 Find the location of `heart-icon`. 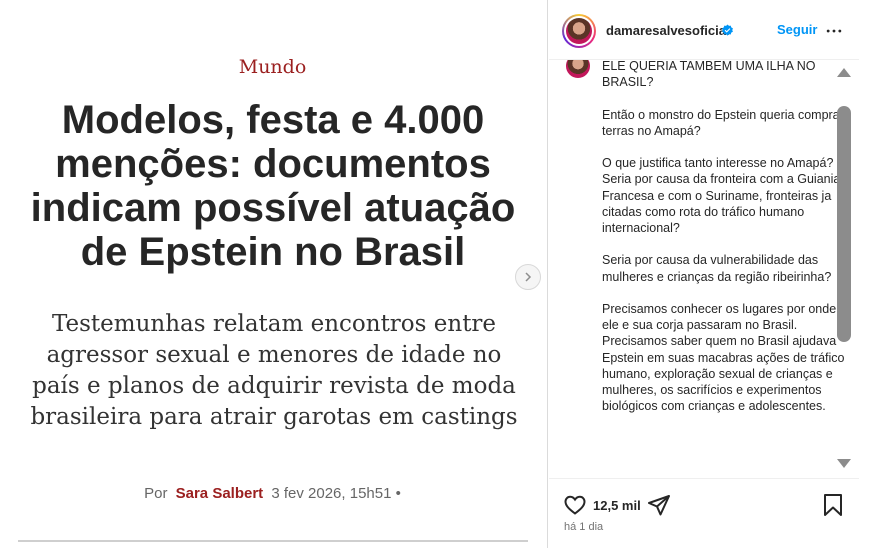

heart-icon is located at coordinates (575, 505).